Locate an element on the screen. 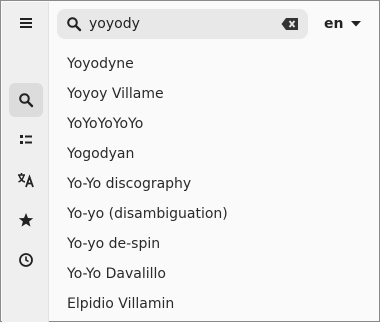 Image resolution: width=380 pixels, height=322 pixels. result-item: Yo-Yo Davalillo is located at coordinates (214, 274).